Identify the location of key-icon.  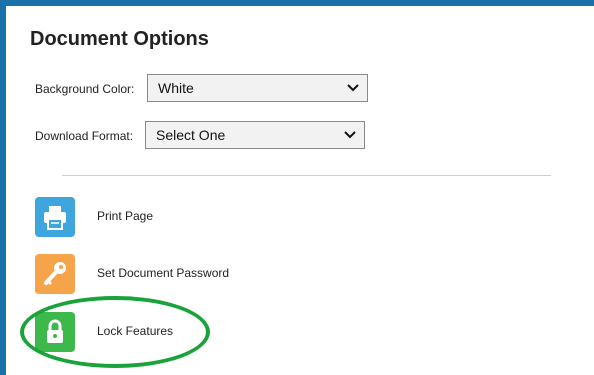
(55, 274).